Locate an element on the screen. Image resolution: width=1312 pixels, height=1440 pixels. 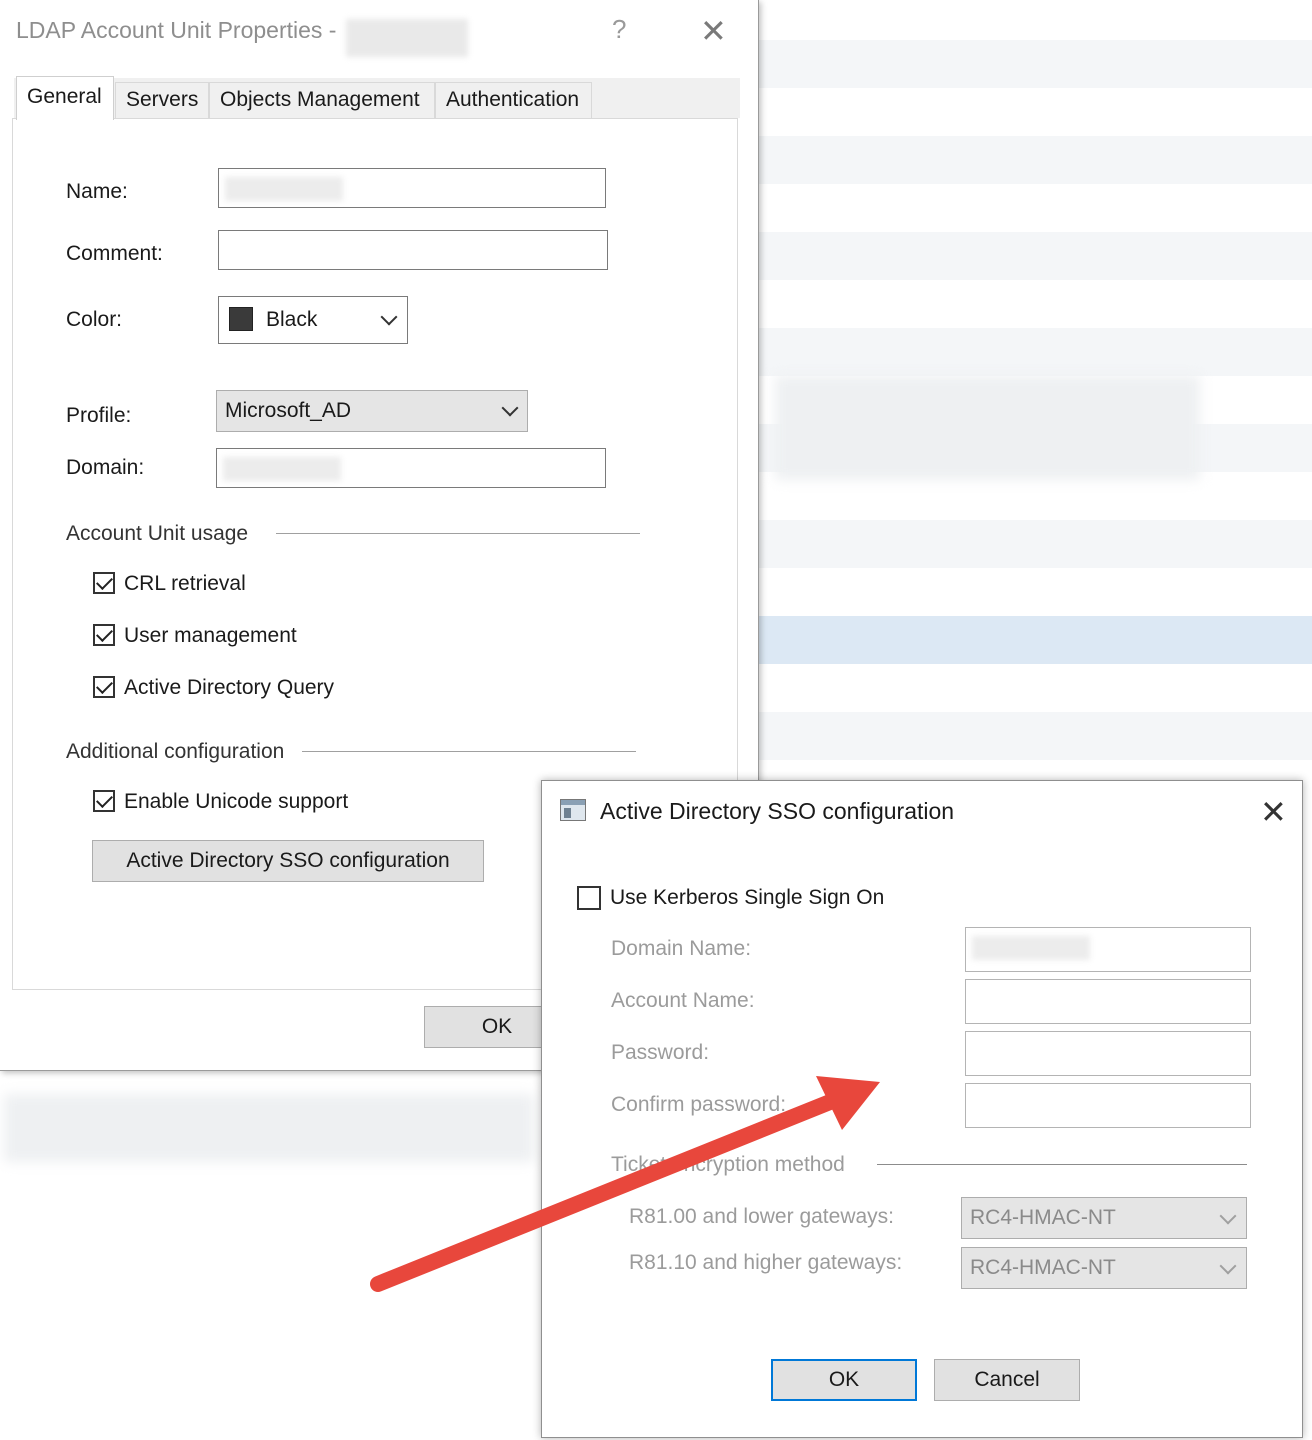
password-label: Password: is located at coordinates (660, 1052).